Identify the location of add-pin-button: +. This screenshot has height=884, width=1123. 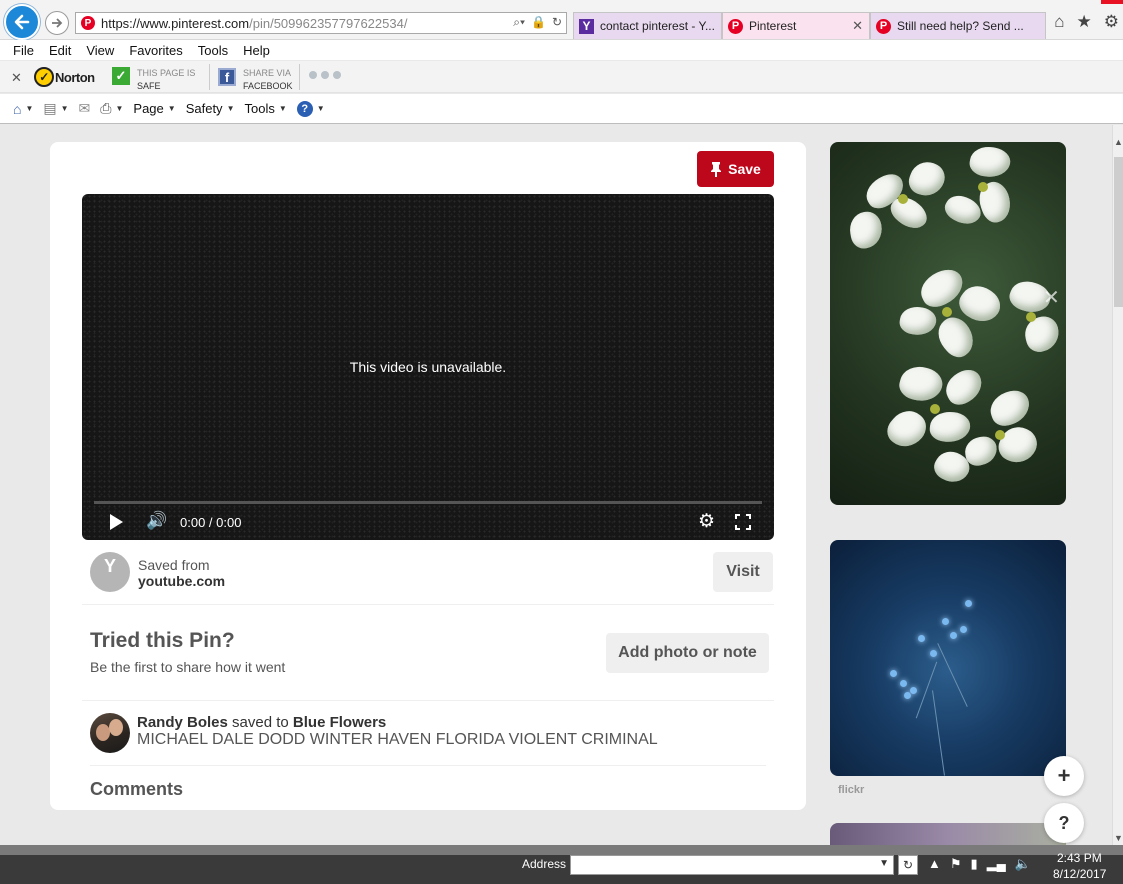
(1064, 776).